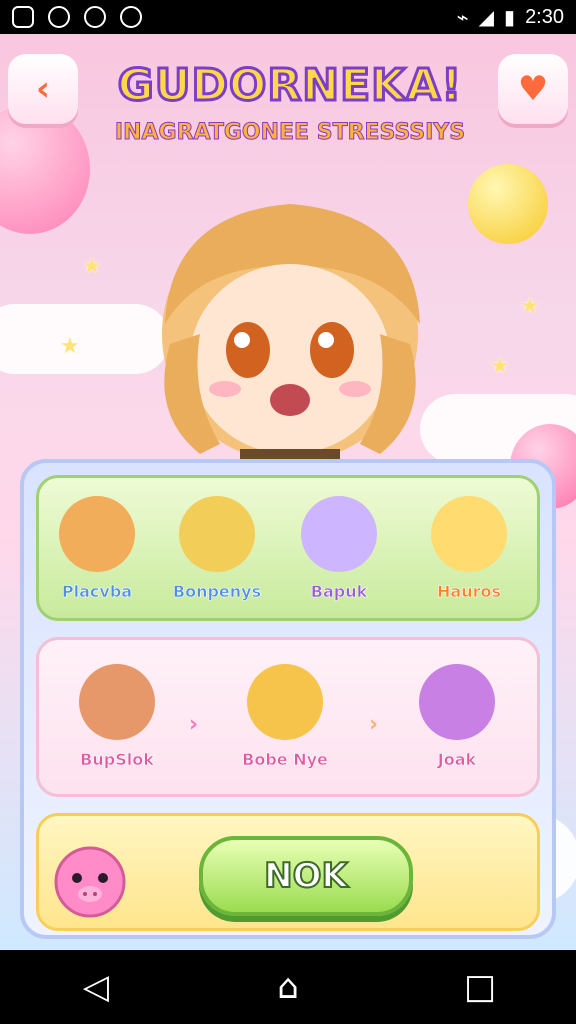 The width and height of the screenshot is (576, 1024). What do you see at coordinates (217, 592) in the screenshot?
I see `character-name: Bonpenys` at bounding box center [217, 592].